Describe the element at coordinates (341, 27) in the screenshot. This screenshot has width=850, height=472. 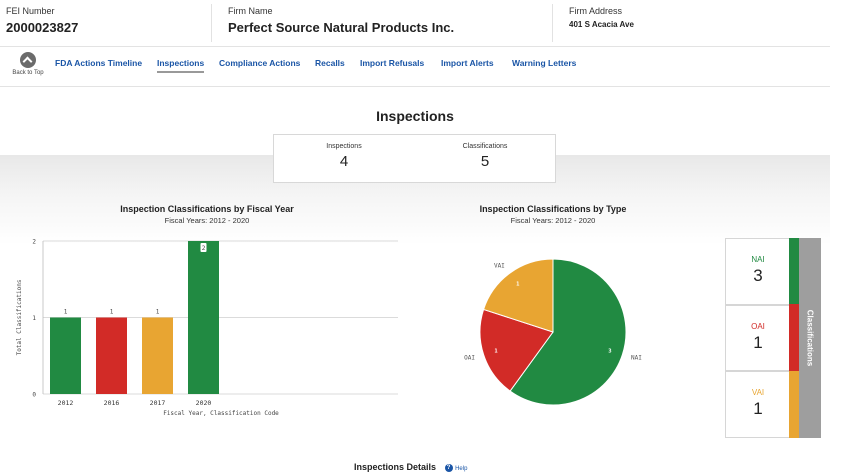
I see `firm-value: Perfect Source Natural Products Inc.` at that location.